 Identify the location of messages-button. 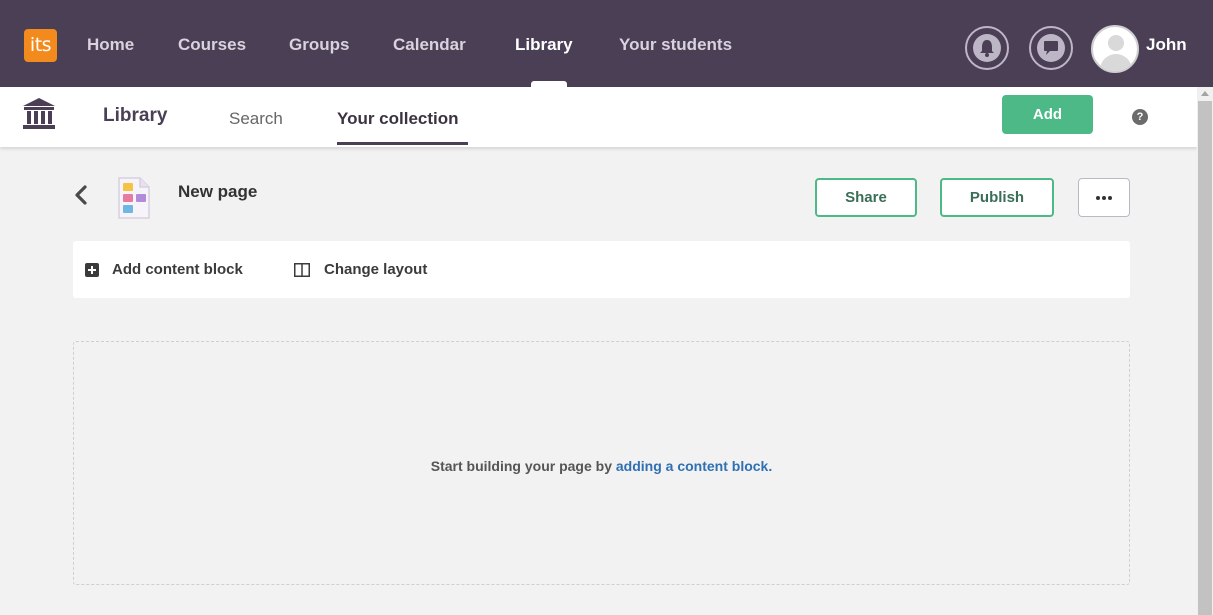
(1051, 48).